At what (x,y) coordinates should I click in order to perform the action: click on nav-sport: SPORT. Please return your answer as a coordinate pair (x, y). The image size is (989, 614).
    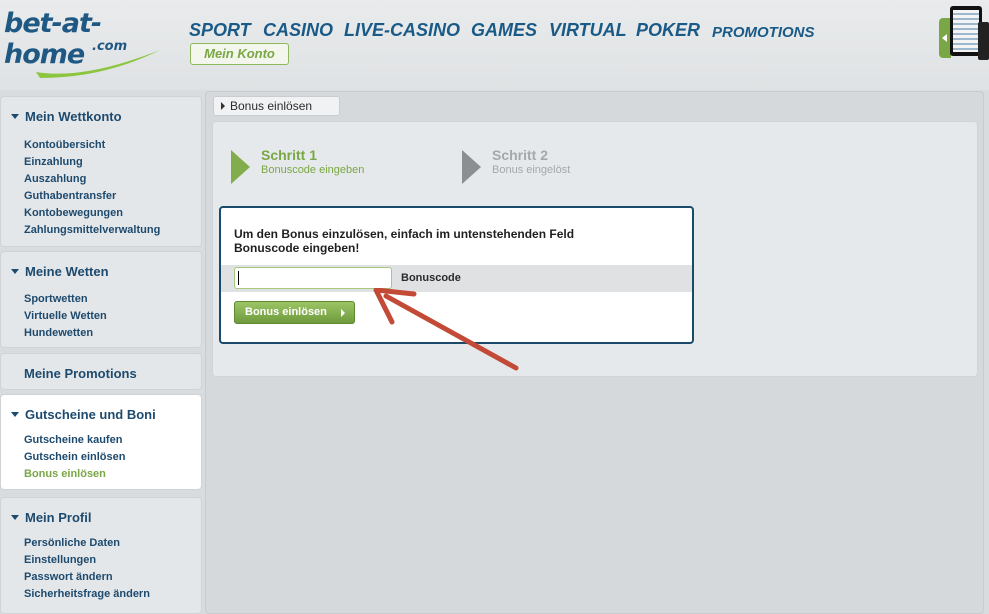
    Looking at the image, I should click on (220, 30).